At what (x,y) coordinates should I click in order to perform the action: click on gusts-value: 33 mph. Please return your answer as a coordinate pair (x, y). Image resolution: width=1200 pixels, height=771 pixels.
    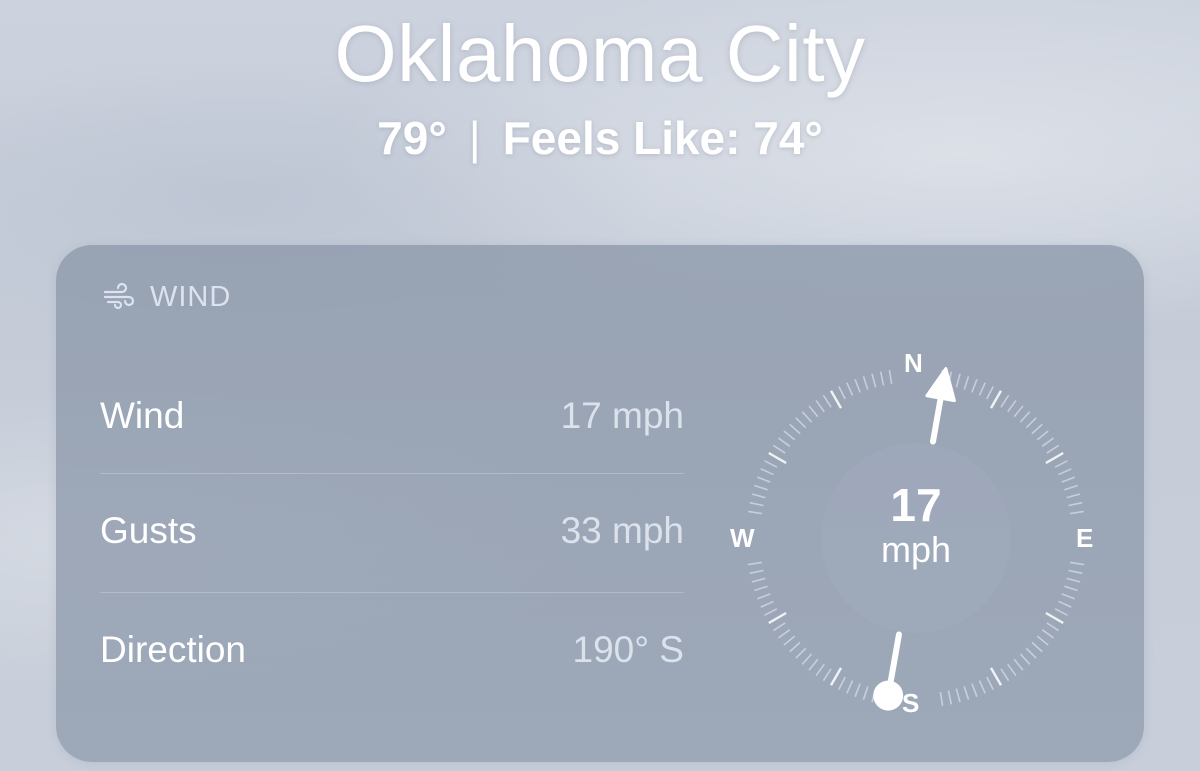
    Looking at the image, I should click on (622, 530).